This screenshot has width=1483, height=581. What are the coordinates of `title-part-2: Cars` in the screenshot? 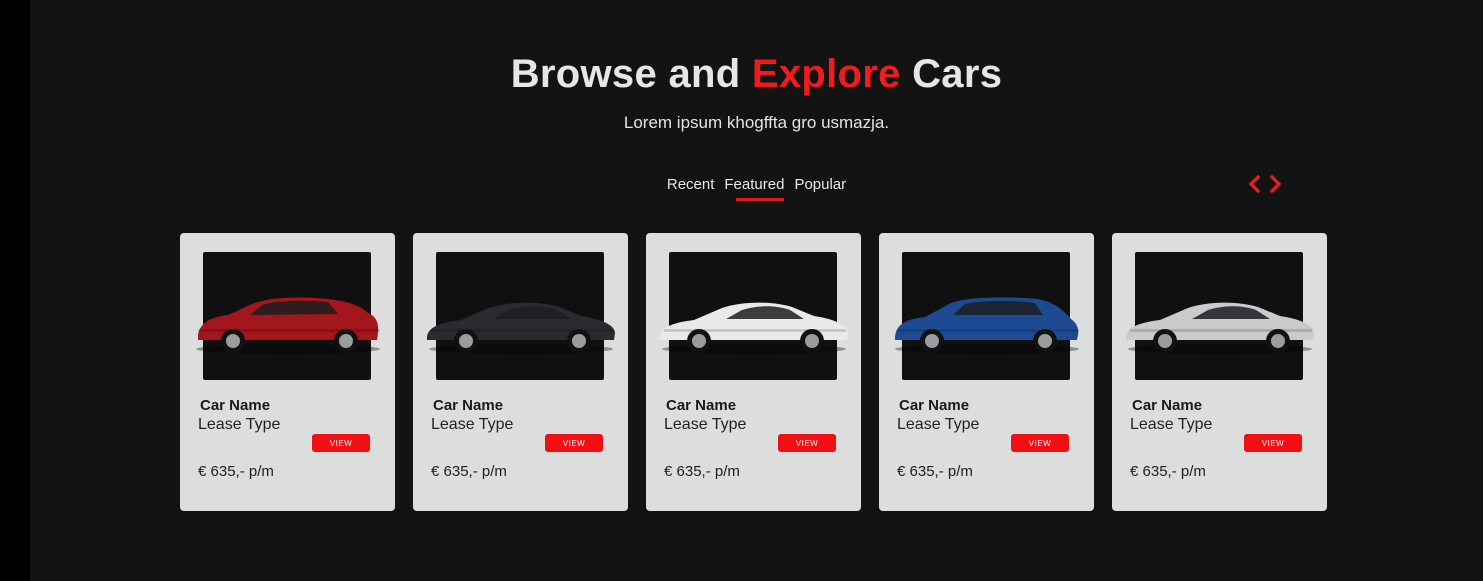 It's located at (951, 74).